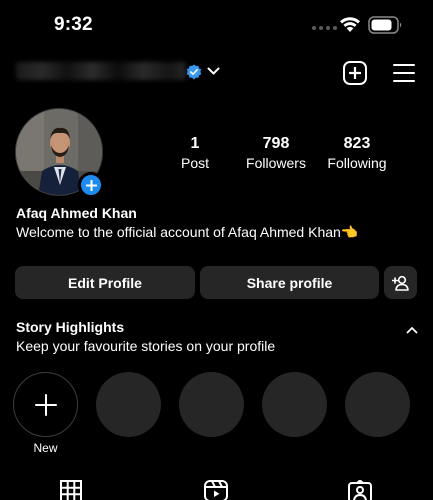 This screenshot has width=433, height=500. What do you see at coordinates (73, 24) in the screenshot?
I see `status-time: 9:32` at bounding box center [73, 24].